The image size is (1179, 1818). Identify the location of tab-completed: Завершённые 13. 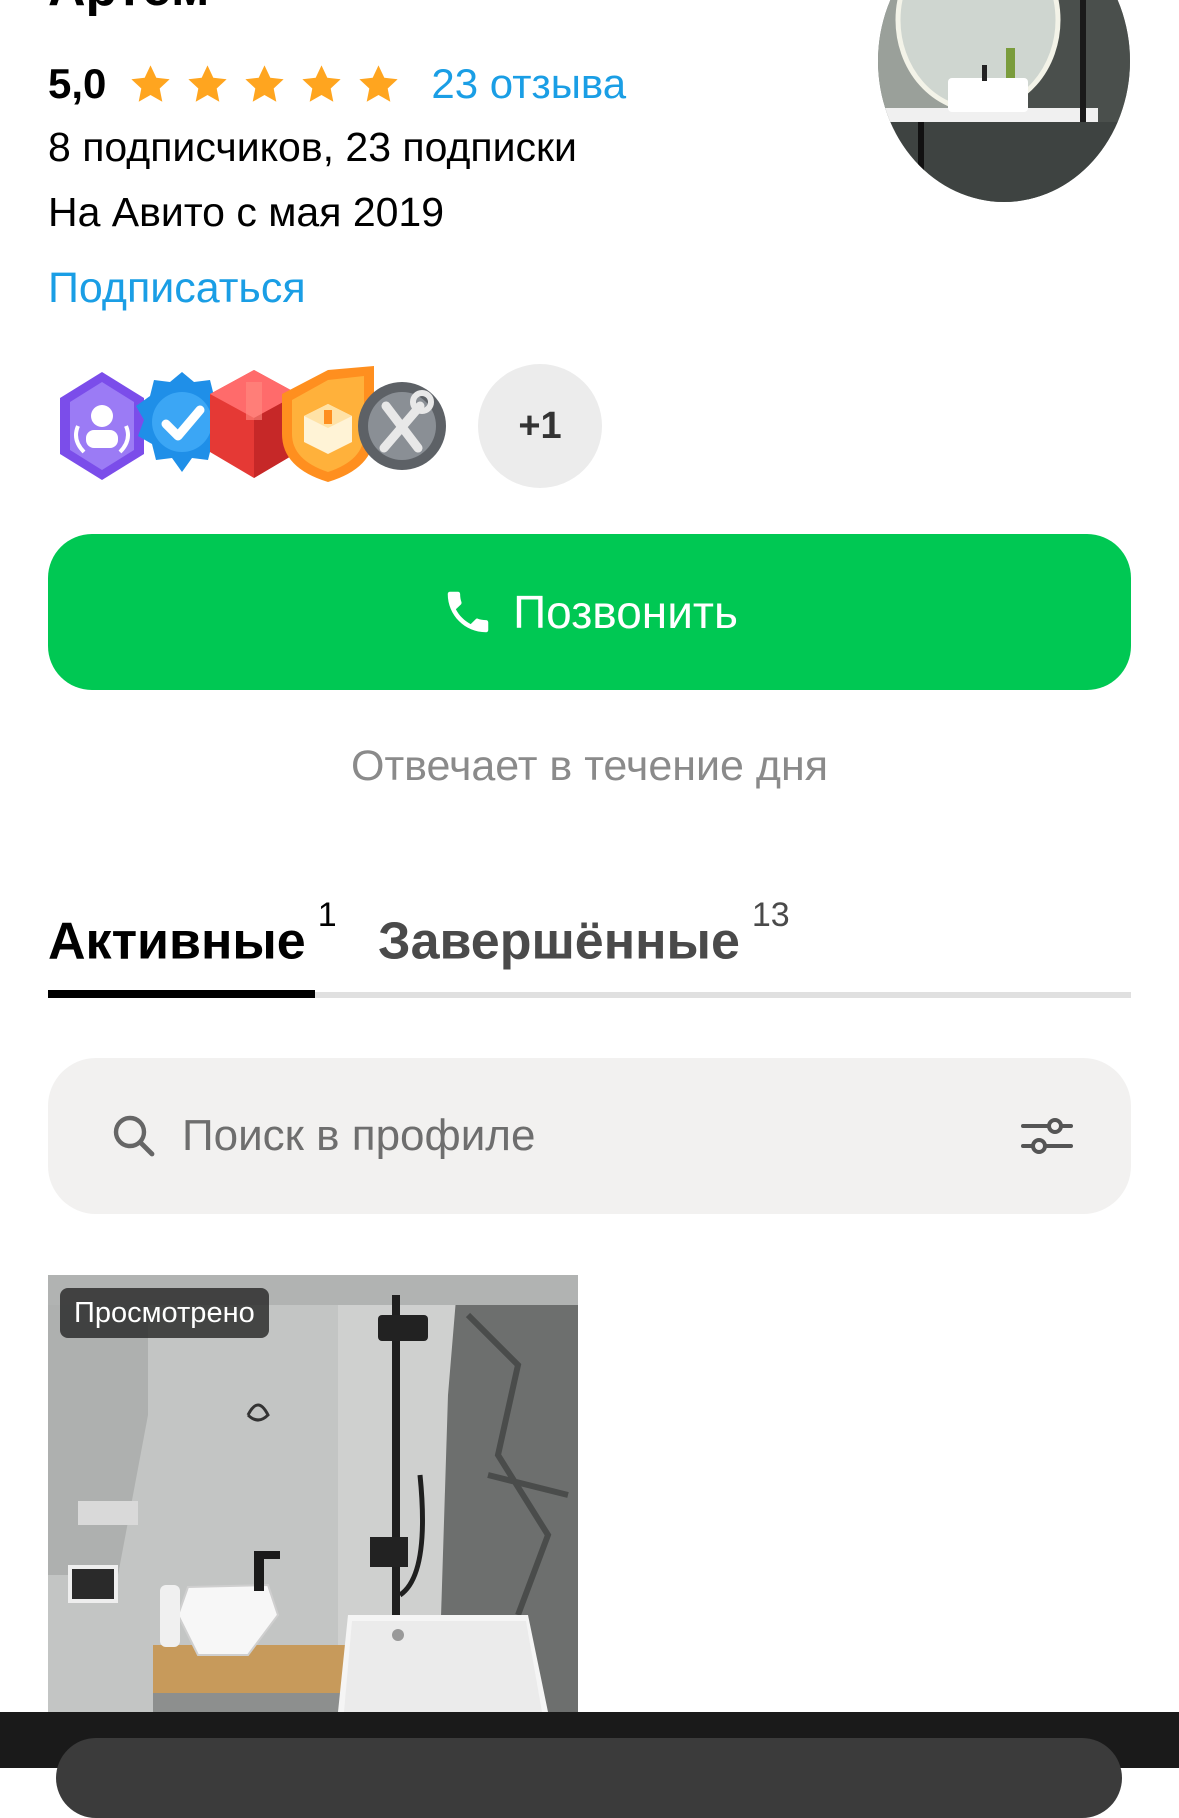
(584, 935).